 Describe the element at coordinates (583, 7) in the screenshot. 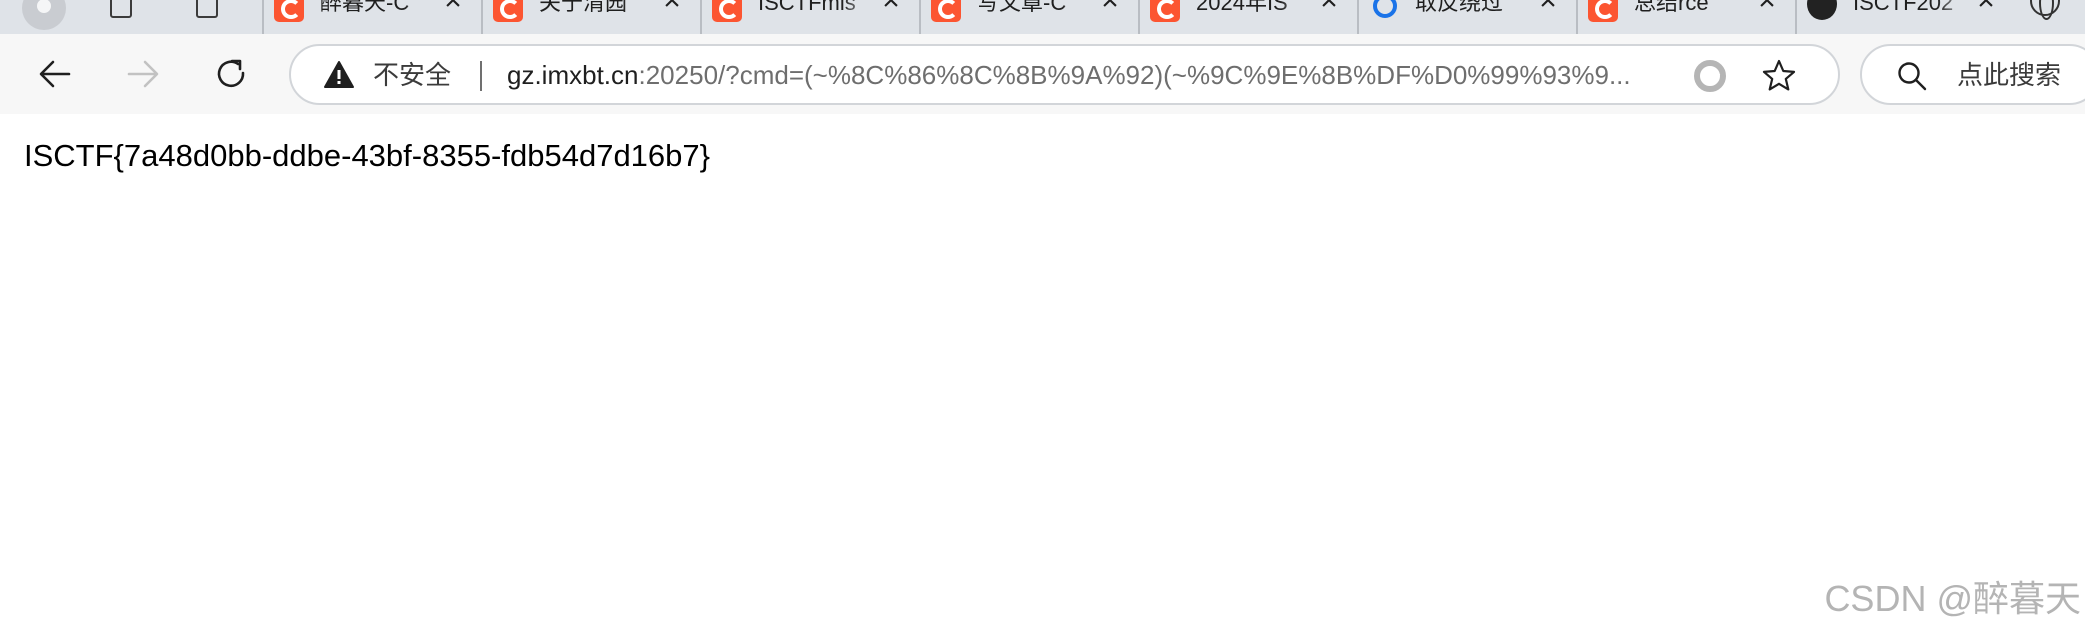

I see `tab-title: 关于清园` at that location.